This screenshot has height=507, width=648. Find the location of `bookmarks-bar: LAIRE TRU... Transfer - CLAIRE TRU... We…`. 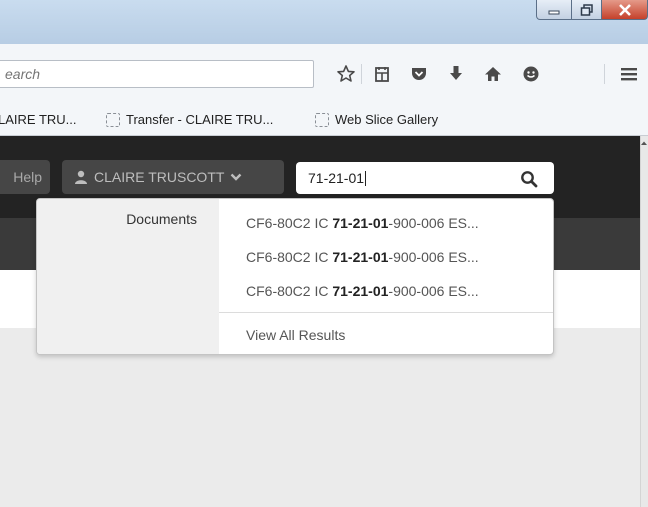

bookmarks-bar: LAIRE TRU... Transfer - CLAIRE TRU... We… is located at coordinates (324, 120).